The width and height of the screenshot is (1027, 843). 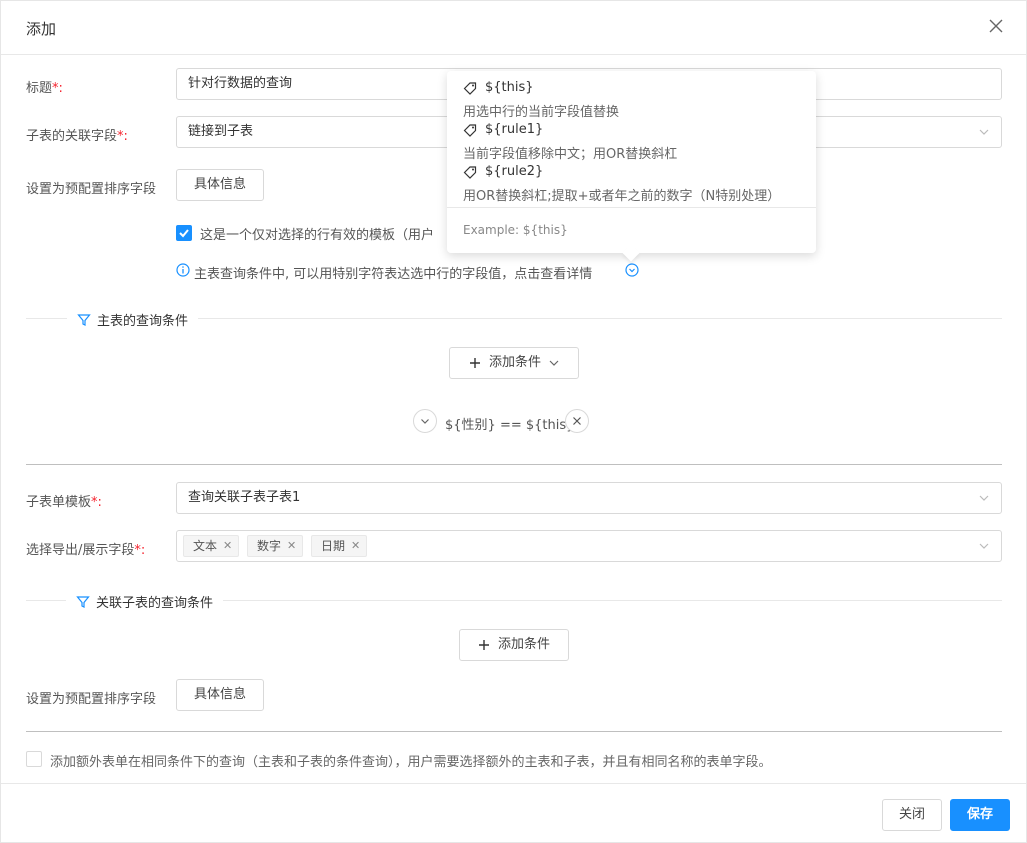 What do you see at coordinates (980, 815) in the screenshot?
I see `save-button: 保存` at bounding box center [980, 815].